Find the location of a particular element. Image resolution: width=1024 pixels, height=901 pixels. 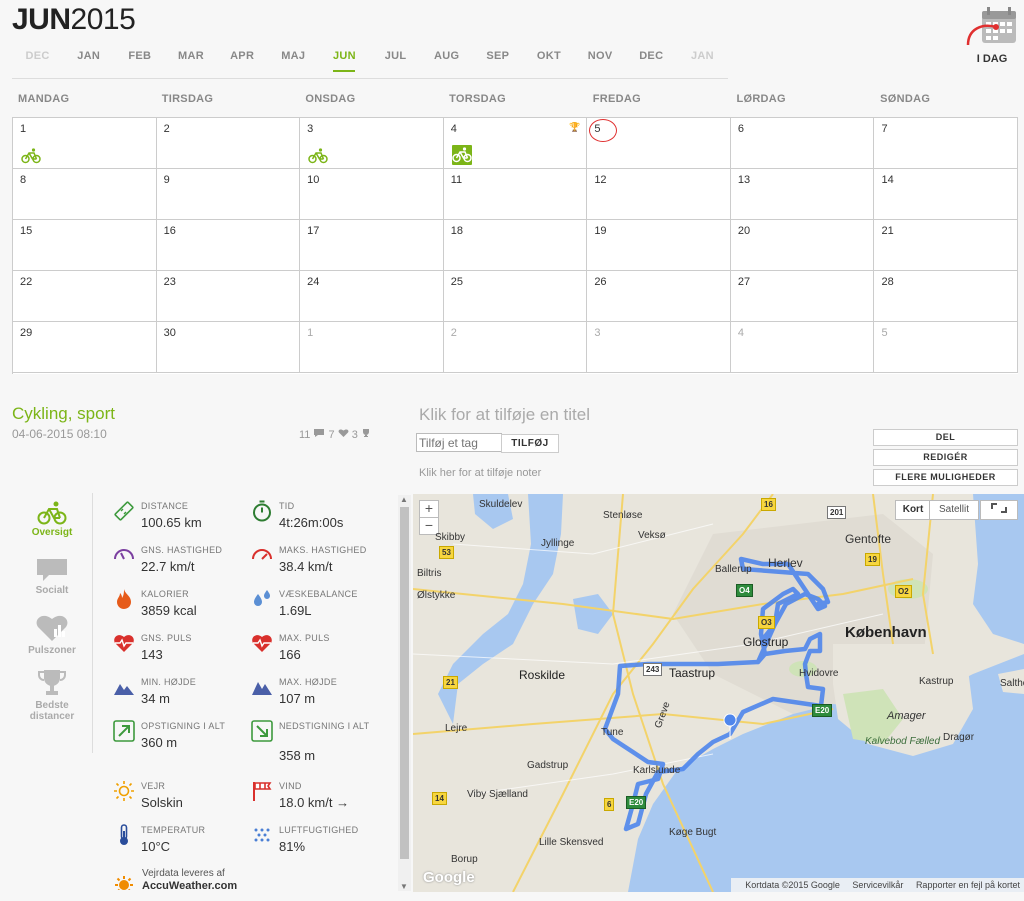

map-type-satellite-button: Satellit is located at coordinates (954, 510).